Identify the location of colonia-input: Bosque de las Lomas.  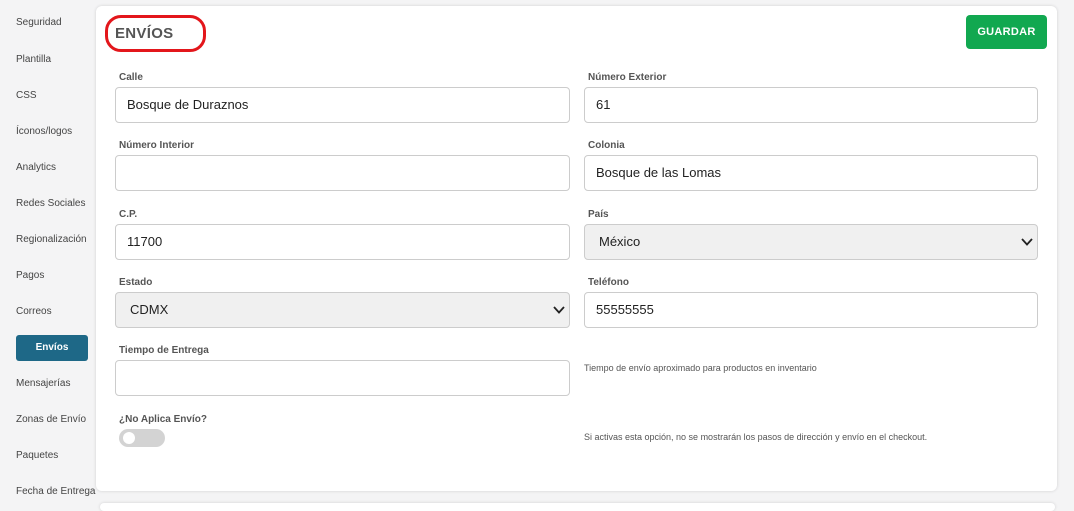
(811, 173).